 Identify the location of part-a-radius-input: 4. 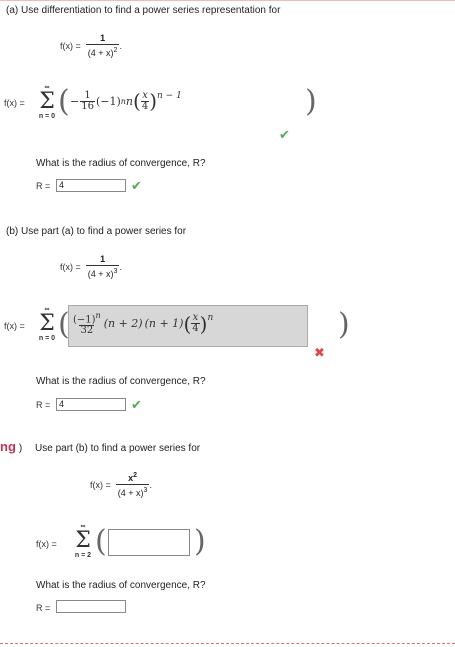
(91, 185).